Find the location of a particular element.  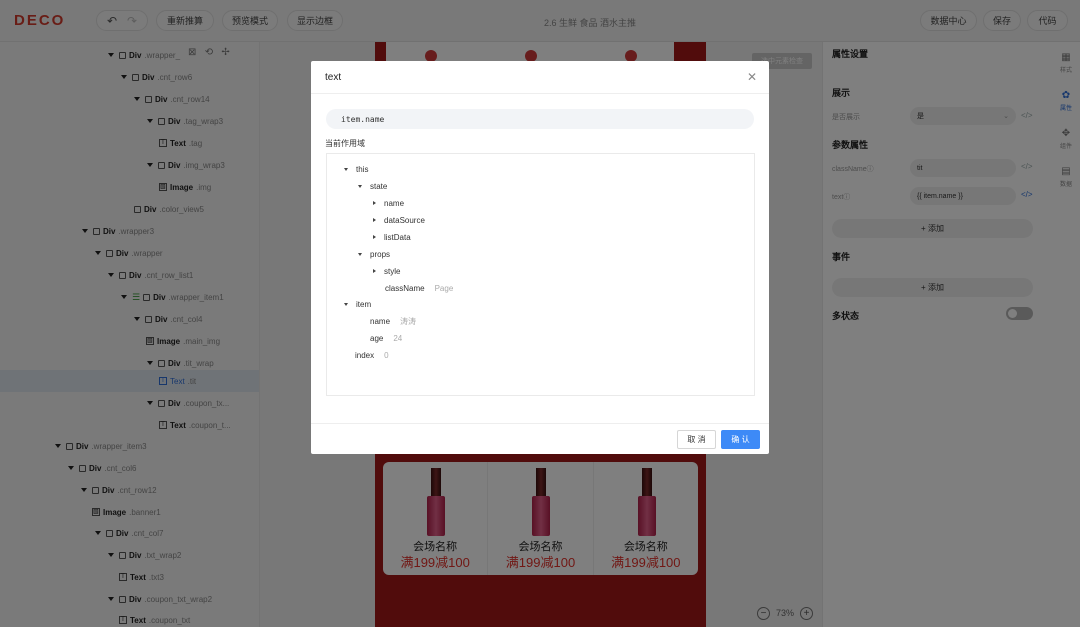

scope-label: 当前作用域 is located at coordinates (345, 143).